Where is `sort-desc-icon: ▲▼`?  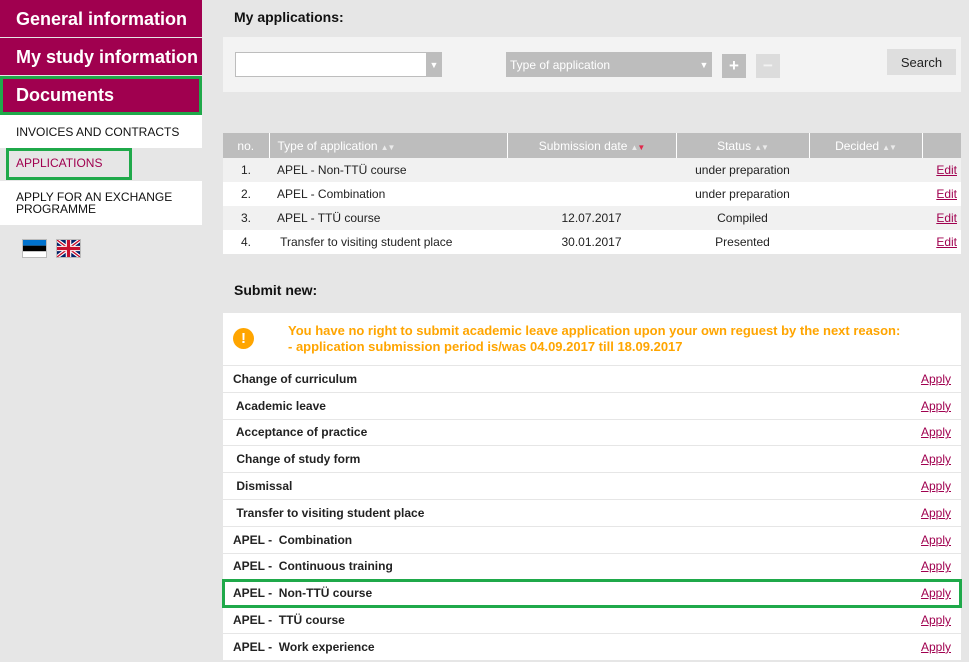
sort-desc-icon: ▲▼ is located at coordinates (637, 147).